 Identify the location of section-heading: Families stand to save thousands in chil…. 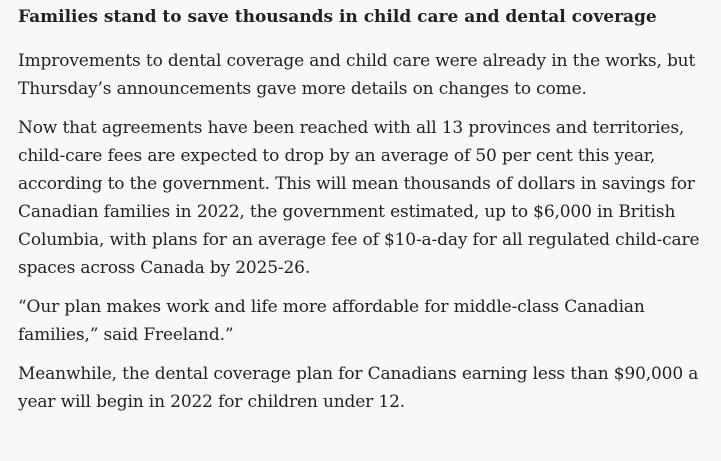
(337, 17).